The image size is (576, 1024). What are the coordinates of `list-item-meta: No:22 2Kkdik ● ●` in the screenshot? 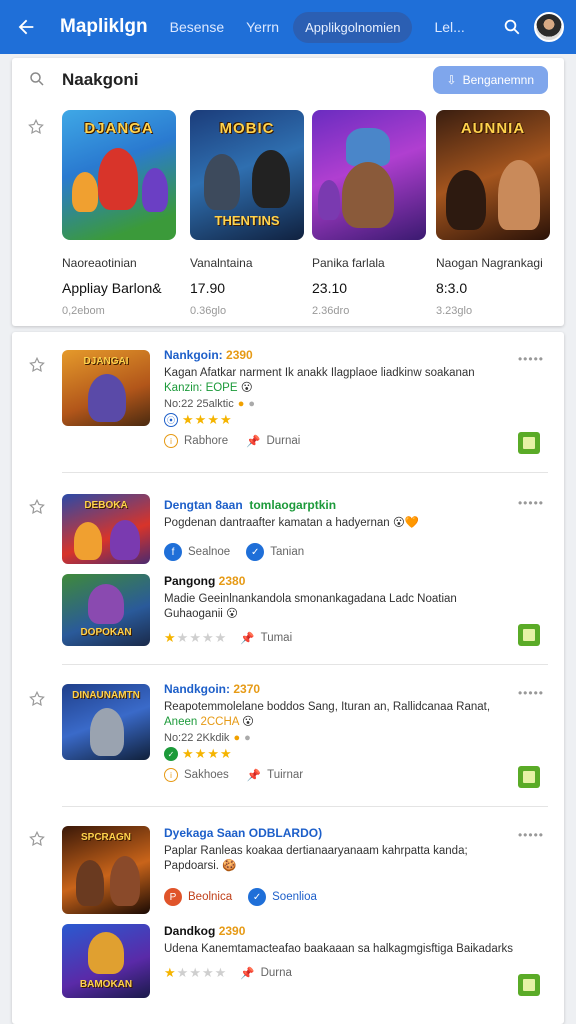 It's located at (207, 738).